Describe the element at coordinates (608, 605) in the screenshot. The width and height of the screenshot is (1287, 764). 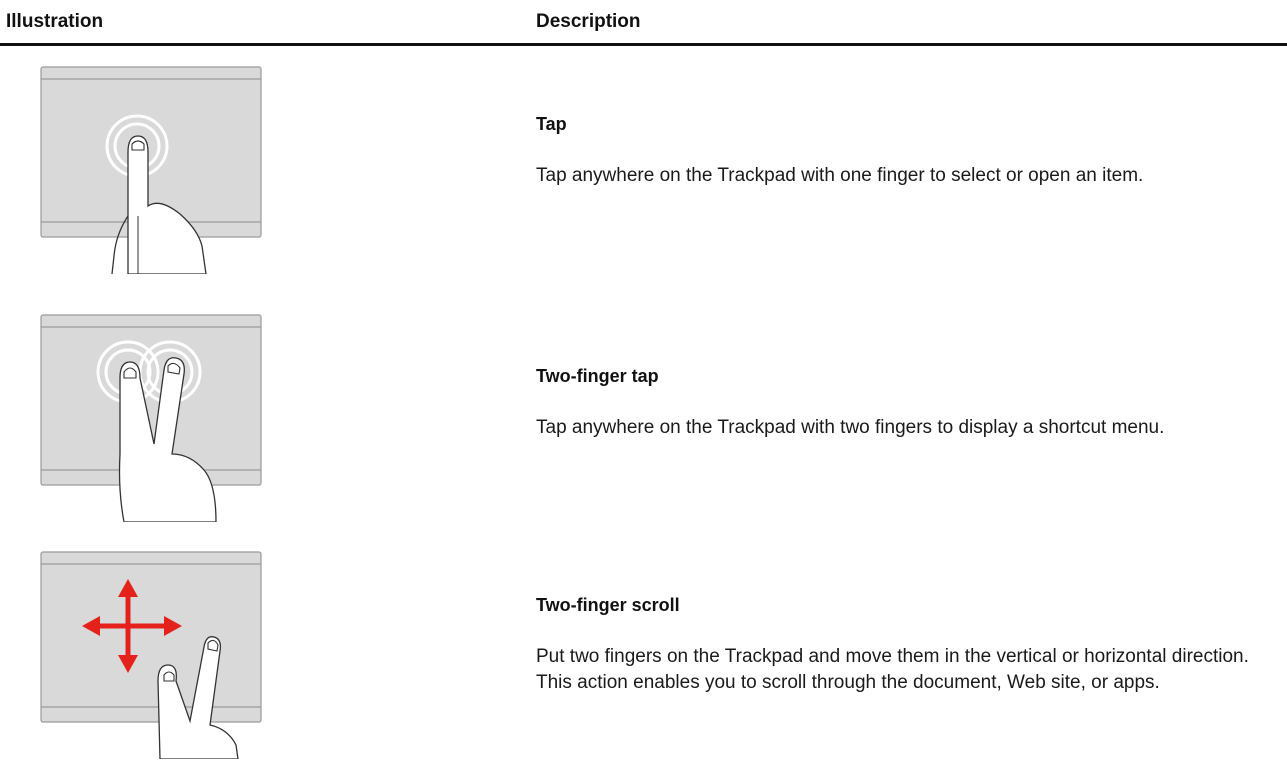
I see `row-title: Two-finger scroll` at that location.